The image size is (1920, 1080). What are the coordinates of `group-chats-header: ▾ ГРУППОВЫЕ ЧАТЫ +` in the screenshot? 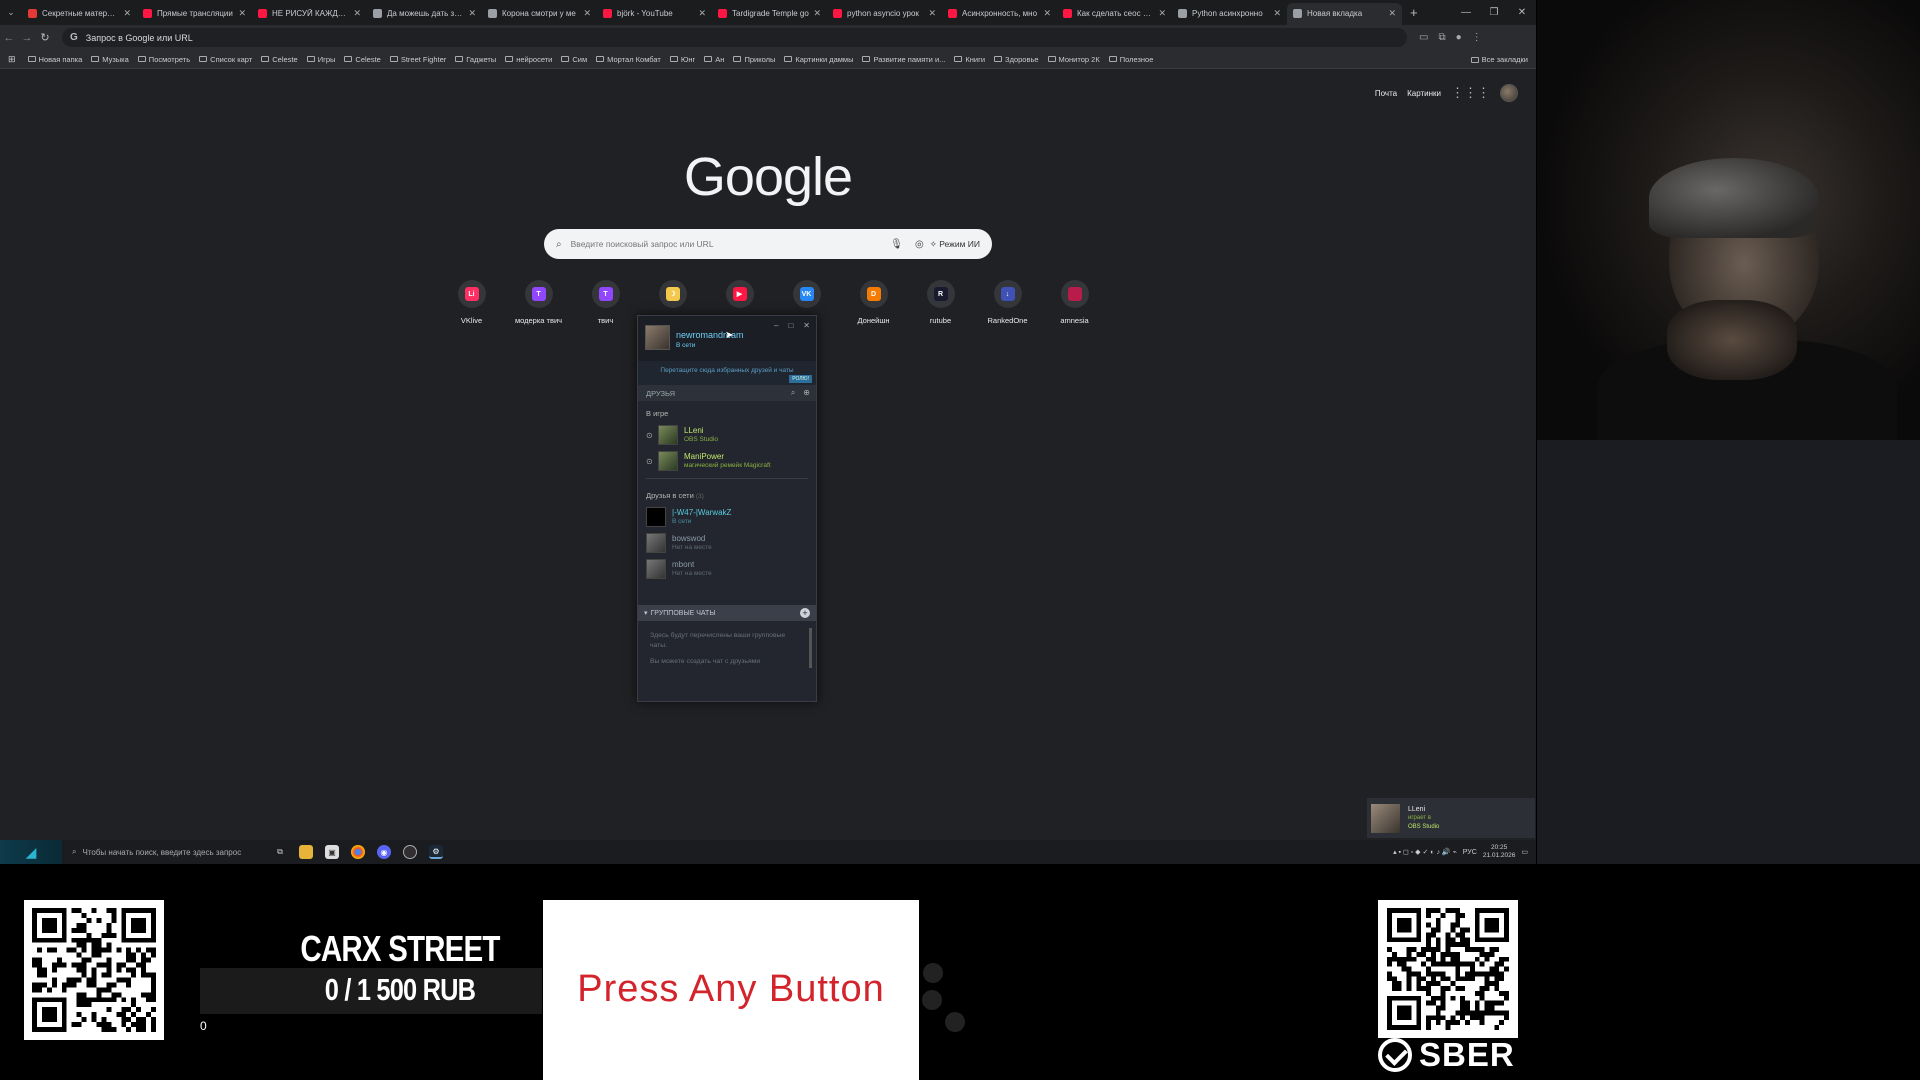 It's located at (727, 613).